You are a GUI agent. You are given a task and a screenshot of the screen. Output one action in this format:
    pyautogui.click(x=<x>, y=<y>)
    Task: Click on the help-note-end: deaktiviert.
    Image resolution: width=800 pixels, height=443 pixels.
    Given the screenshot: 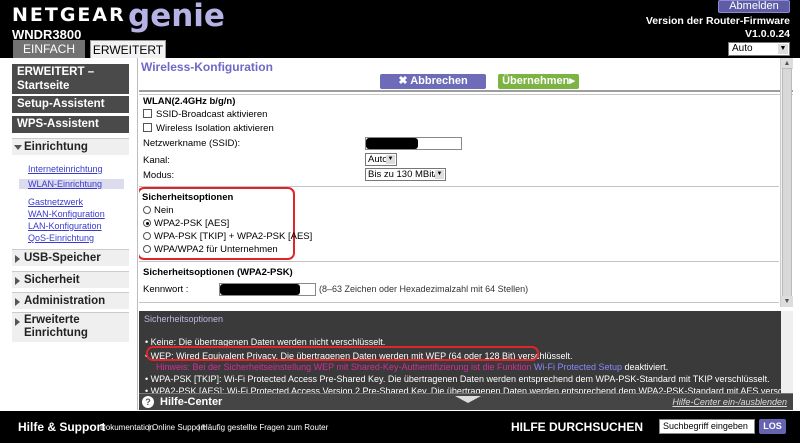 What is the action you would take?
    pyautogui.click(x=645, y=367)
    